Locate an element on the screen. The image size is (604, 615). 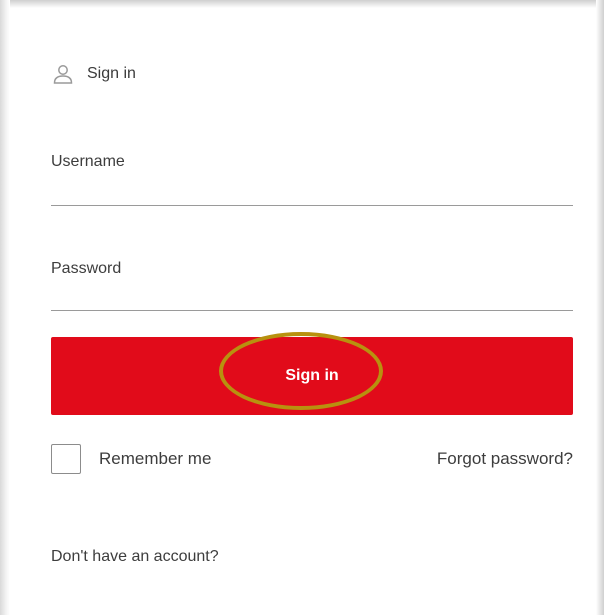
remember-me: Remember me is located at coordinates (131, 459).